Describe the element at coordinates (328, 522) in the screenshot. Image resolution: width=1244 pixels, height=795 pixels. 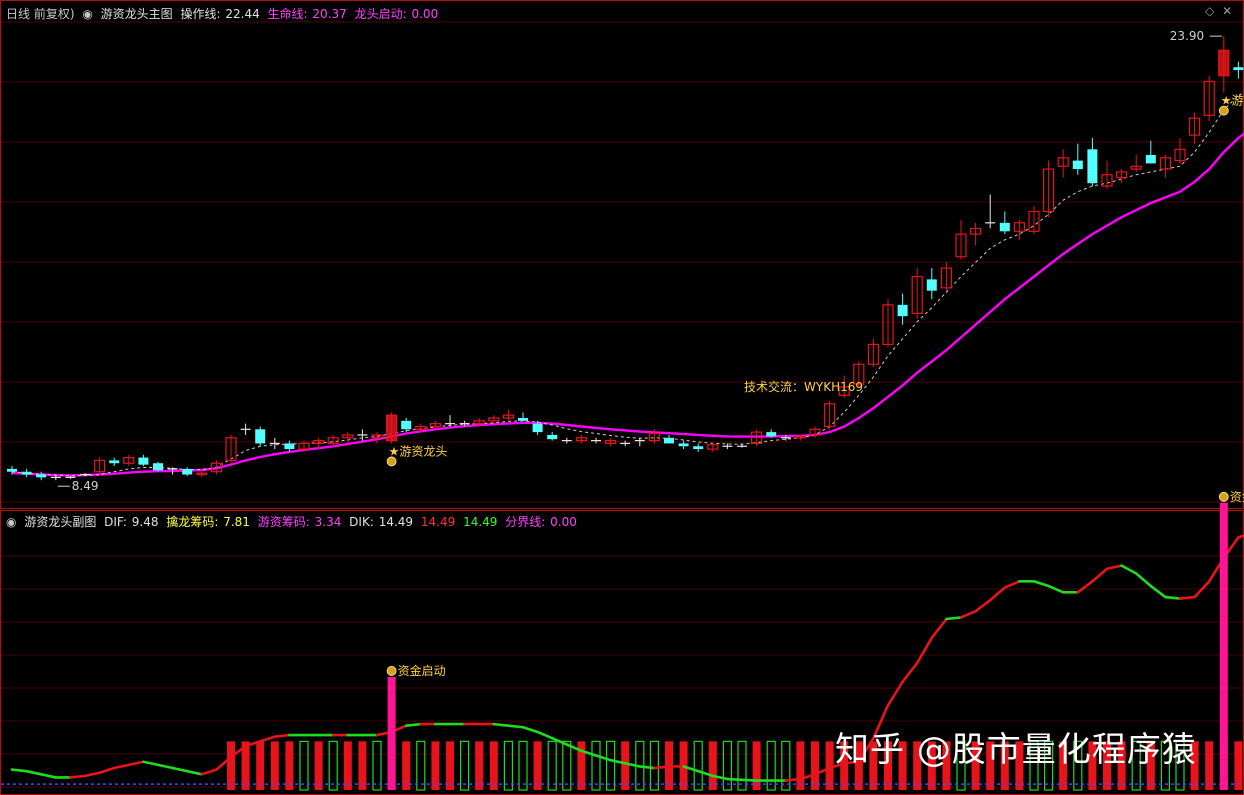
I see `youzi-value: 3.34` at that location.